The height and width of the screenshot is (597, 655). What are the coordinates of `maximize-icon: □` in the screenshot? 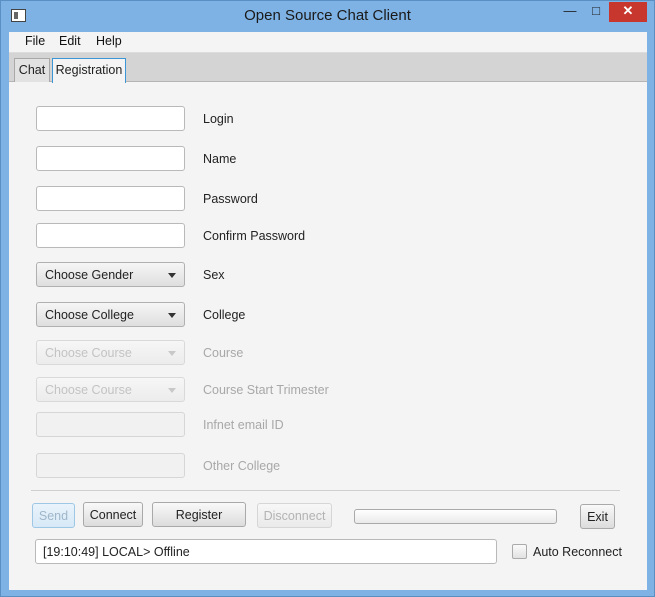 It's located at (596, 12).